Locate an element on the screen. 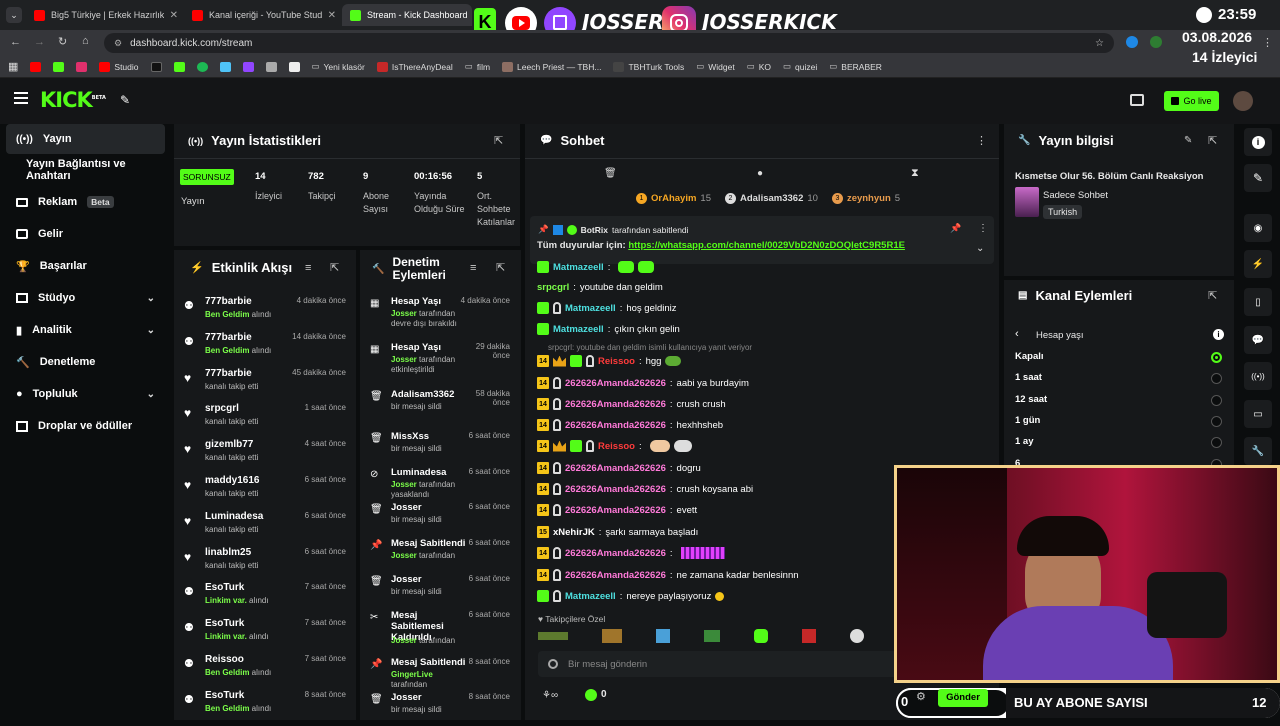 The image size is (1280, 726). reload-icon: ↻ is located at coordinates (62, 41).